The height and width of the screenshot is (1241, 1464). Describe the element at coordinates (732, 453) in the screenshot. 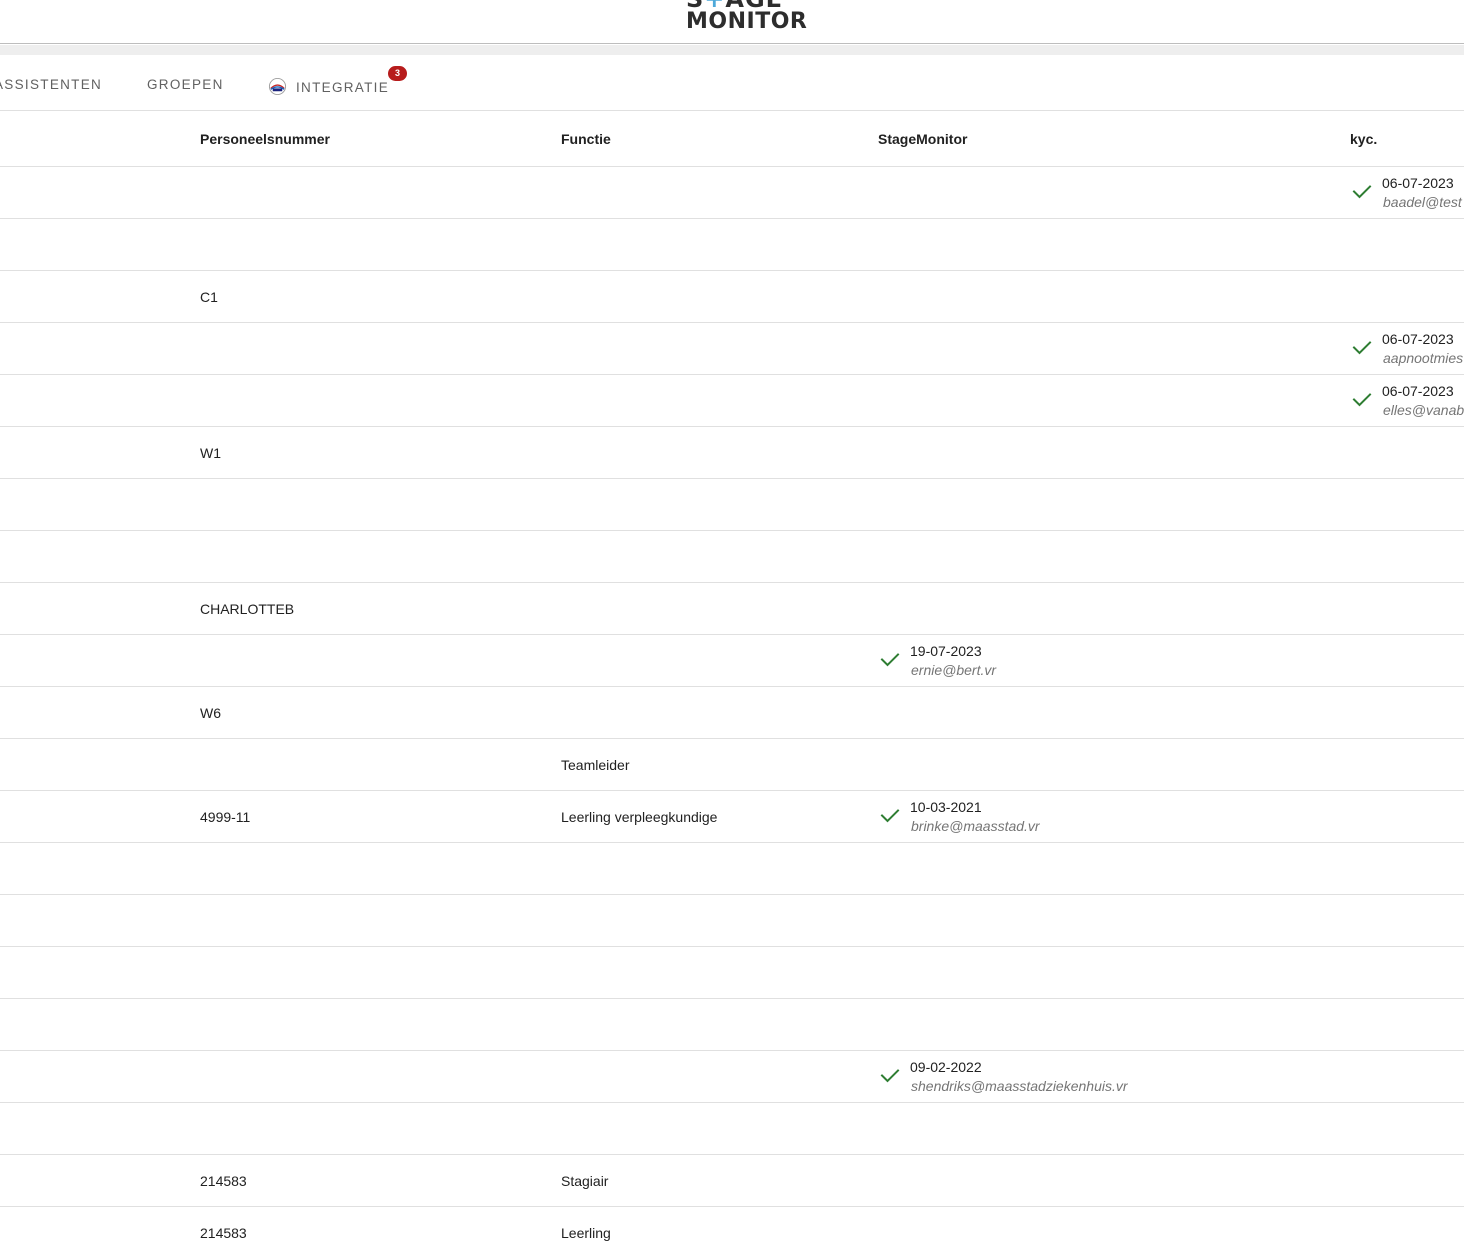

I see `table-row: W1` at that location.